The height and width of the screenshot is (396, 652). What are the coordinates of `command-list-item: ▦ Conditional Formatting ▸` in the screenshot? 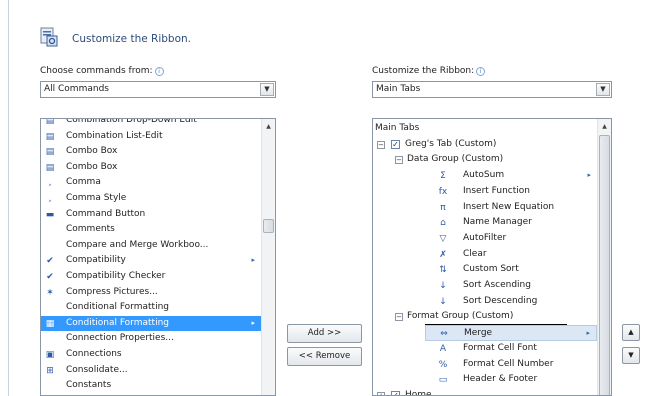 It's located at (151, 323).